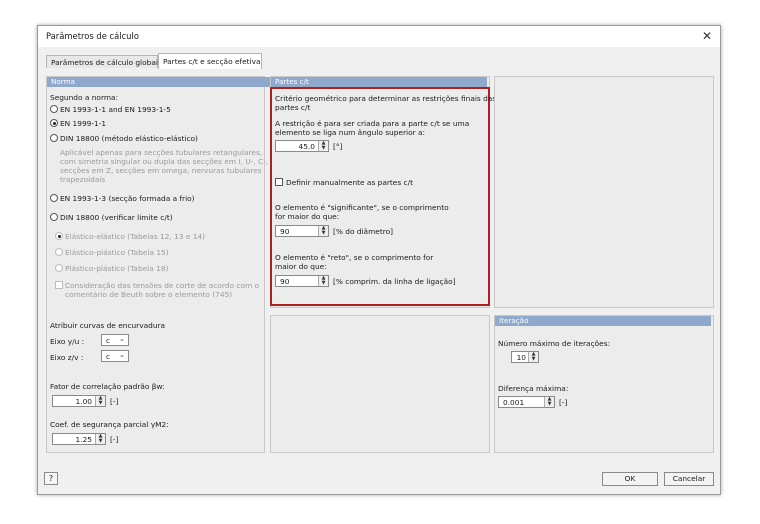 The height and width of the screenshot is (524, 760). Describe the element at coordinates (83, 123) in the screenshot. I see `label-en1999: EN 1999-1-1` at that location.